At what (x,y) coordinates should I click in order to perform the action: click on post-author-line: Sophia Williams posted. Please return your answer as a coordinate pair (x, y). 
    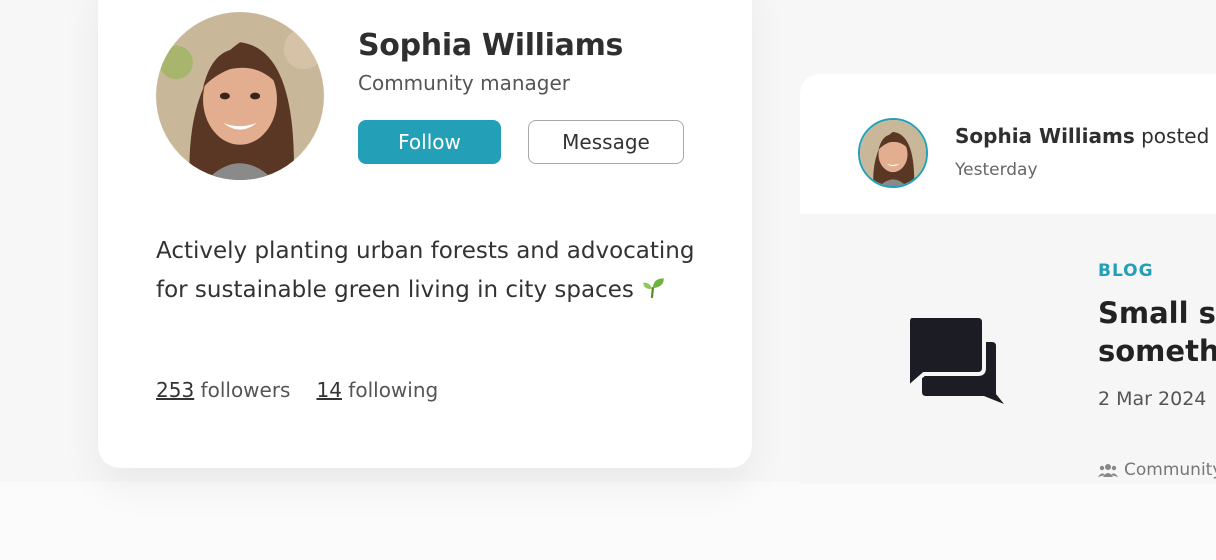
    Looking at the image, I should click on (1082, 136).